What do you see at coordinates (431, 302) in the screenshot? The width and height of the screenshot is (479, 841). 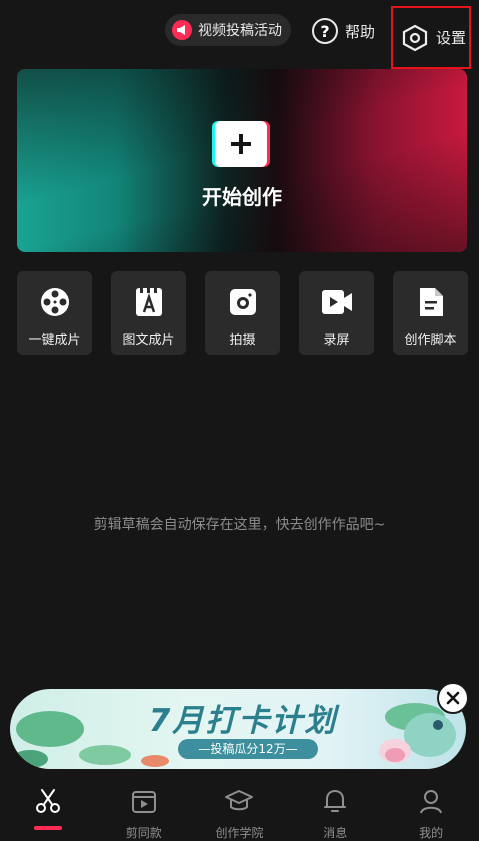 I see `script-doc-icon` at bounding box center [431, 302].